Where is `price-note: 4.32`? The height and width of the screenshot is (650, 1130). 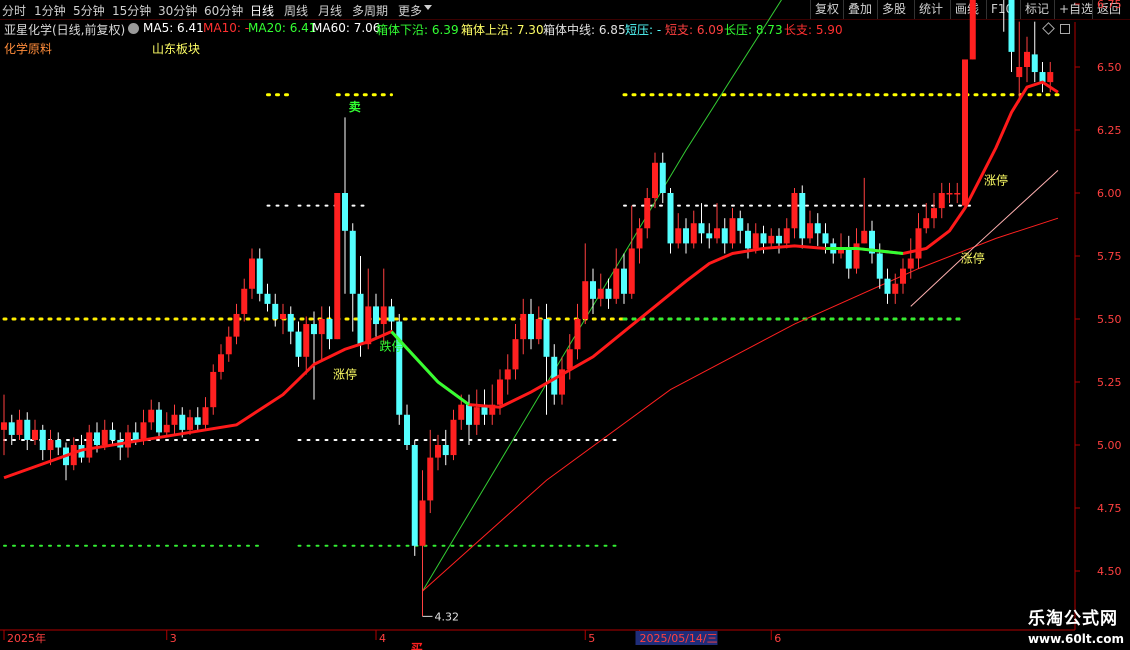
price-note: 4.32 is located at coordinates (447, 616).